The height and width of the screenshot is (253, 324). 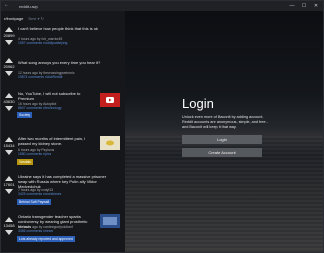 What do you see at coordinates (36, 18) in the screenshot?
I see `sort-selector: Best ▾ ↻` at bounding box center [36, 18].